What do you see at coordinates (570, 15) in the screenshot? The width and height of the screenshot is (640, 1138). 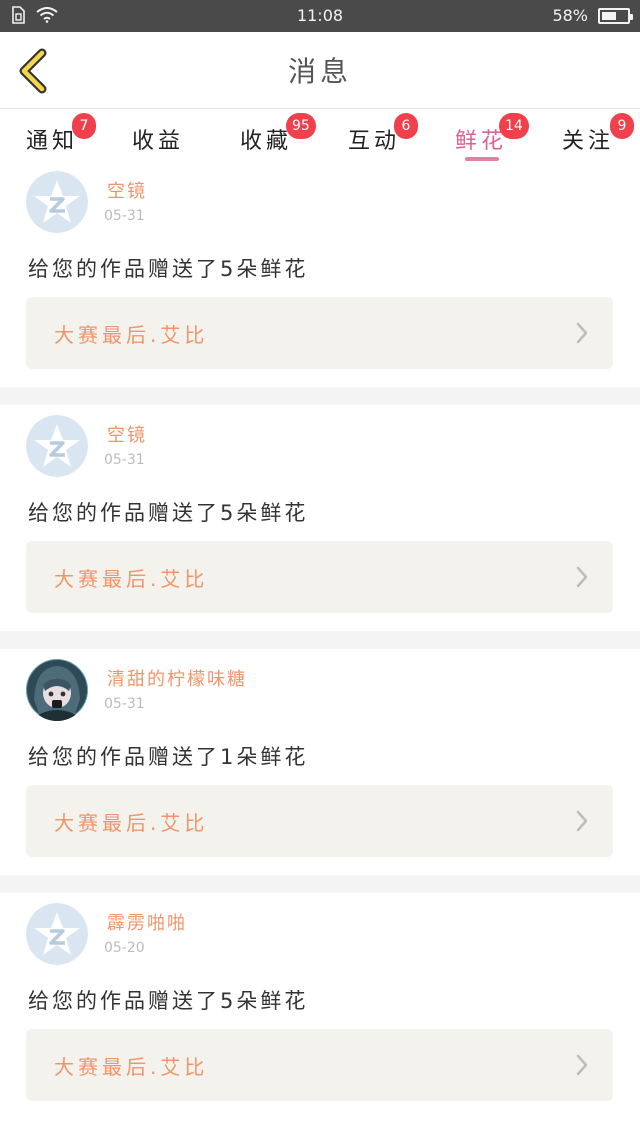 I see `battery-percent: 58%` at bounding box center [570, 15].